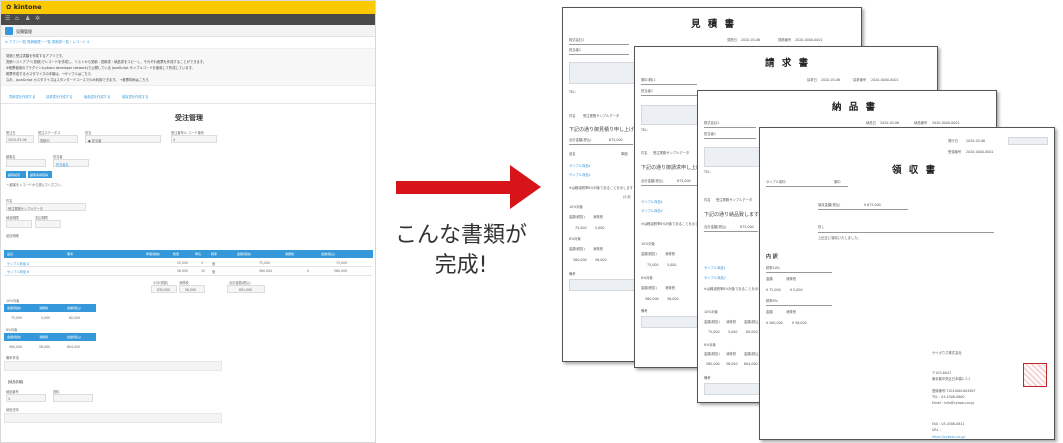 This screenshot has height=443, width=1063. Describe the element at coordinates (22, 96) in the screenshot. I see `create-estimate-link: 見積書を作成する` at that location.